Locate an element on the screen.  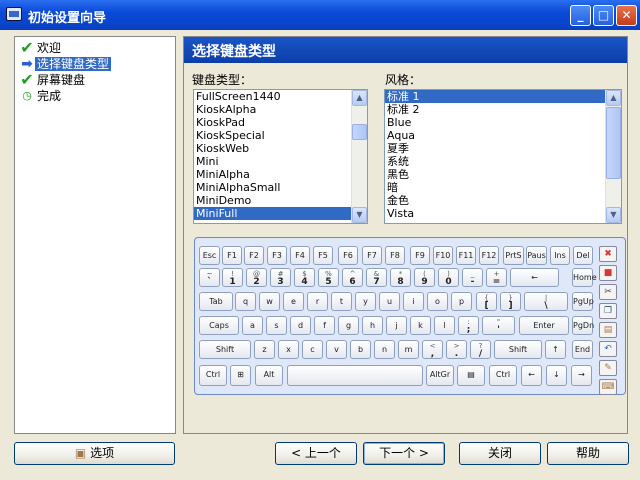
style-item: Vista is located at coordinates (503, 213).